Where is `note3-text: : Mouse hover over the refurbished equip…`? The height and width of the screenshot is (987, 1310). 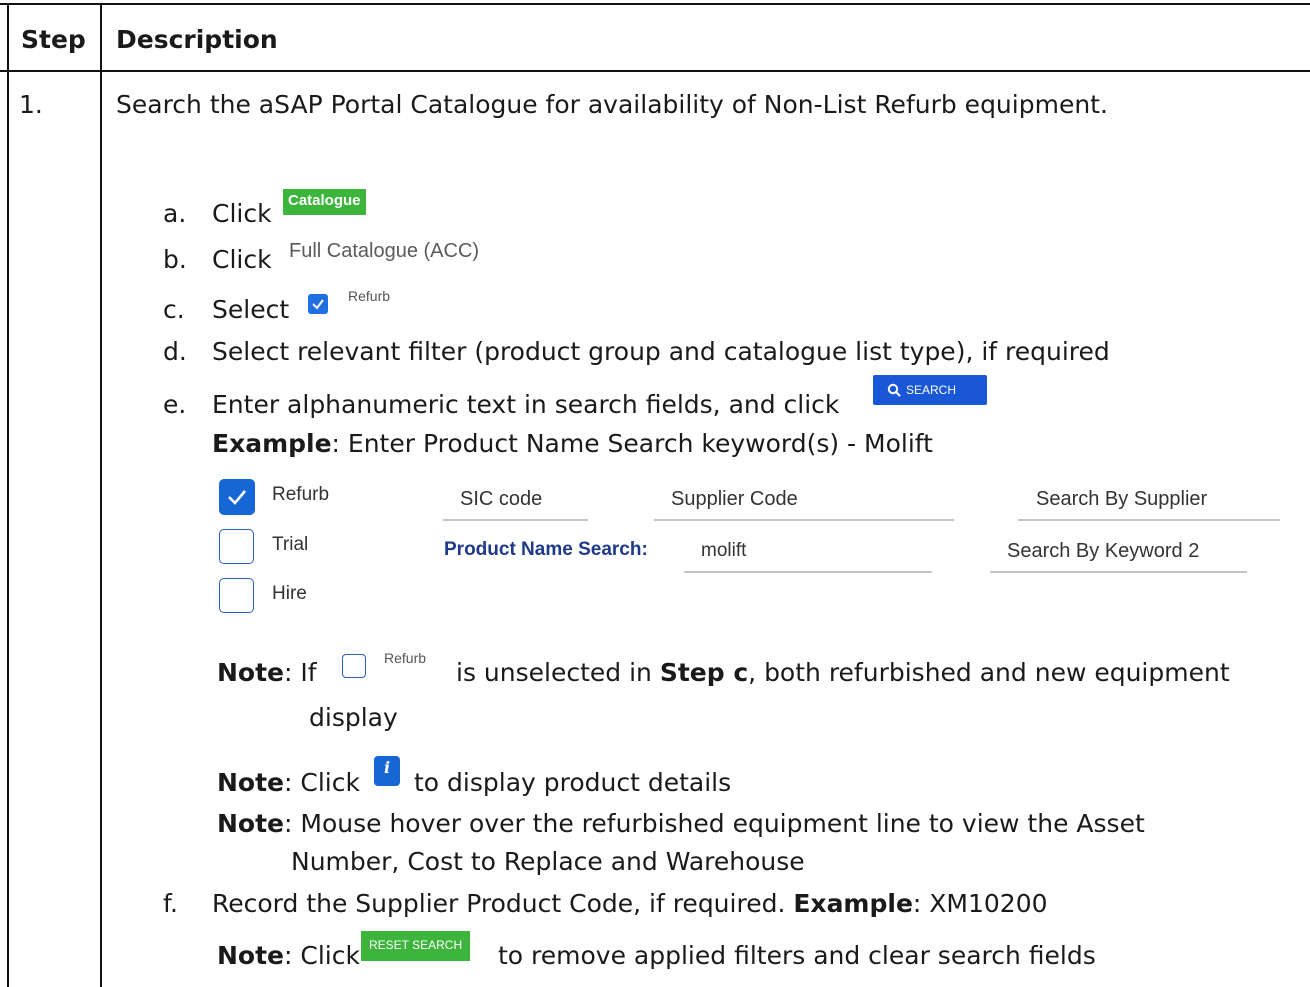 note3-text: : Mouse hover over the refurbished equip… is located at coordinates (714, 823).